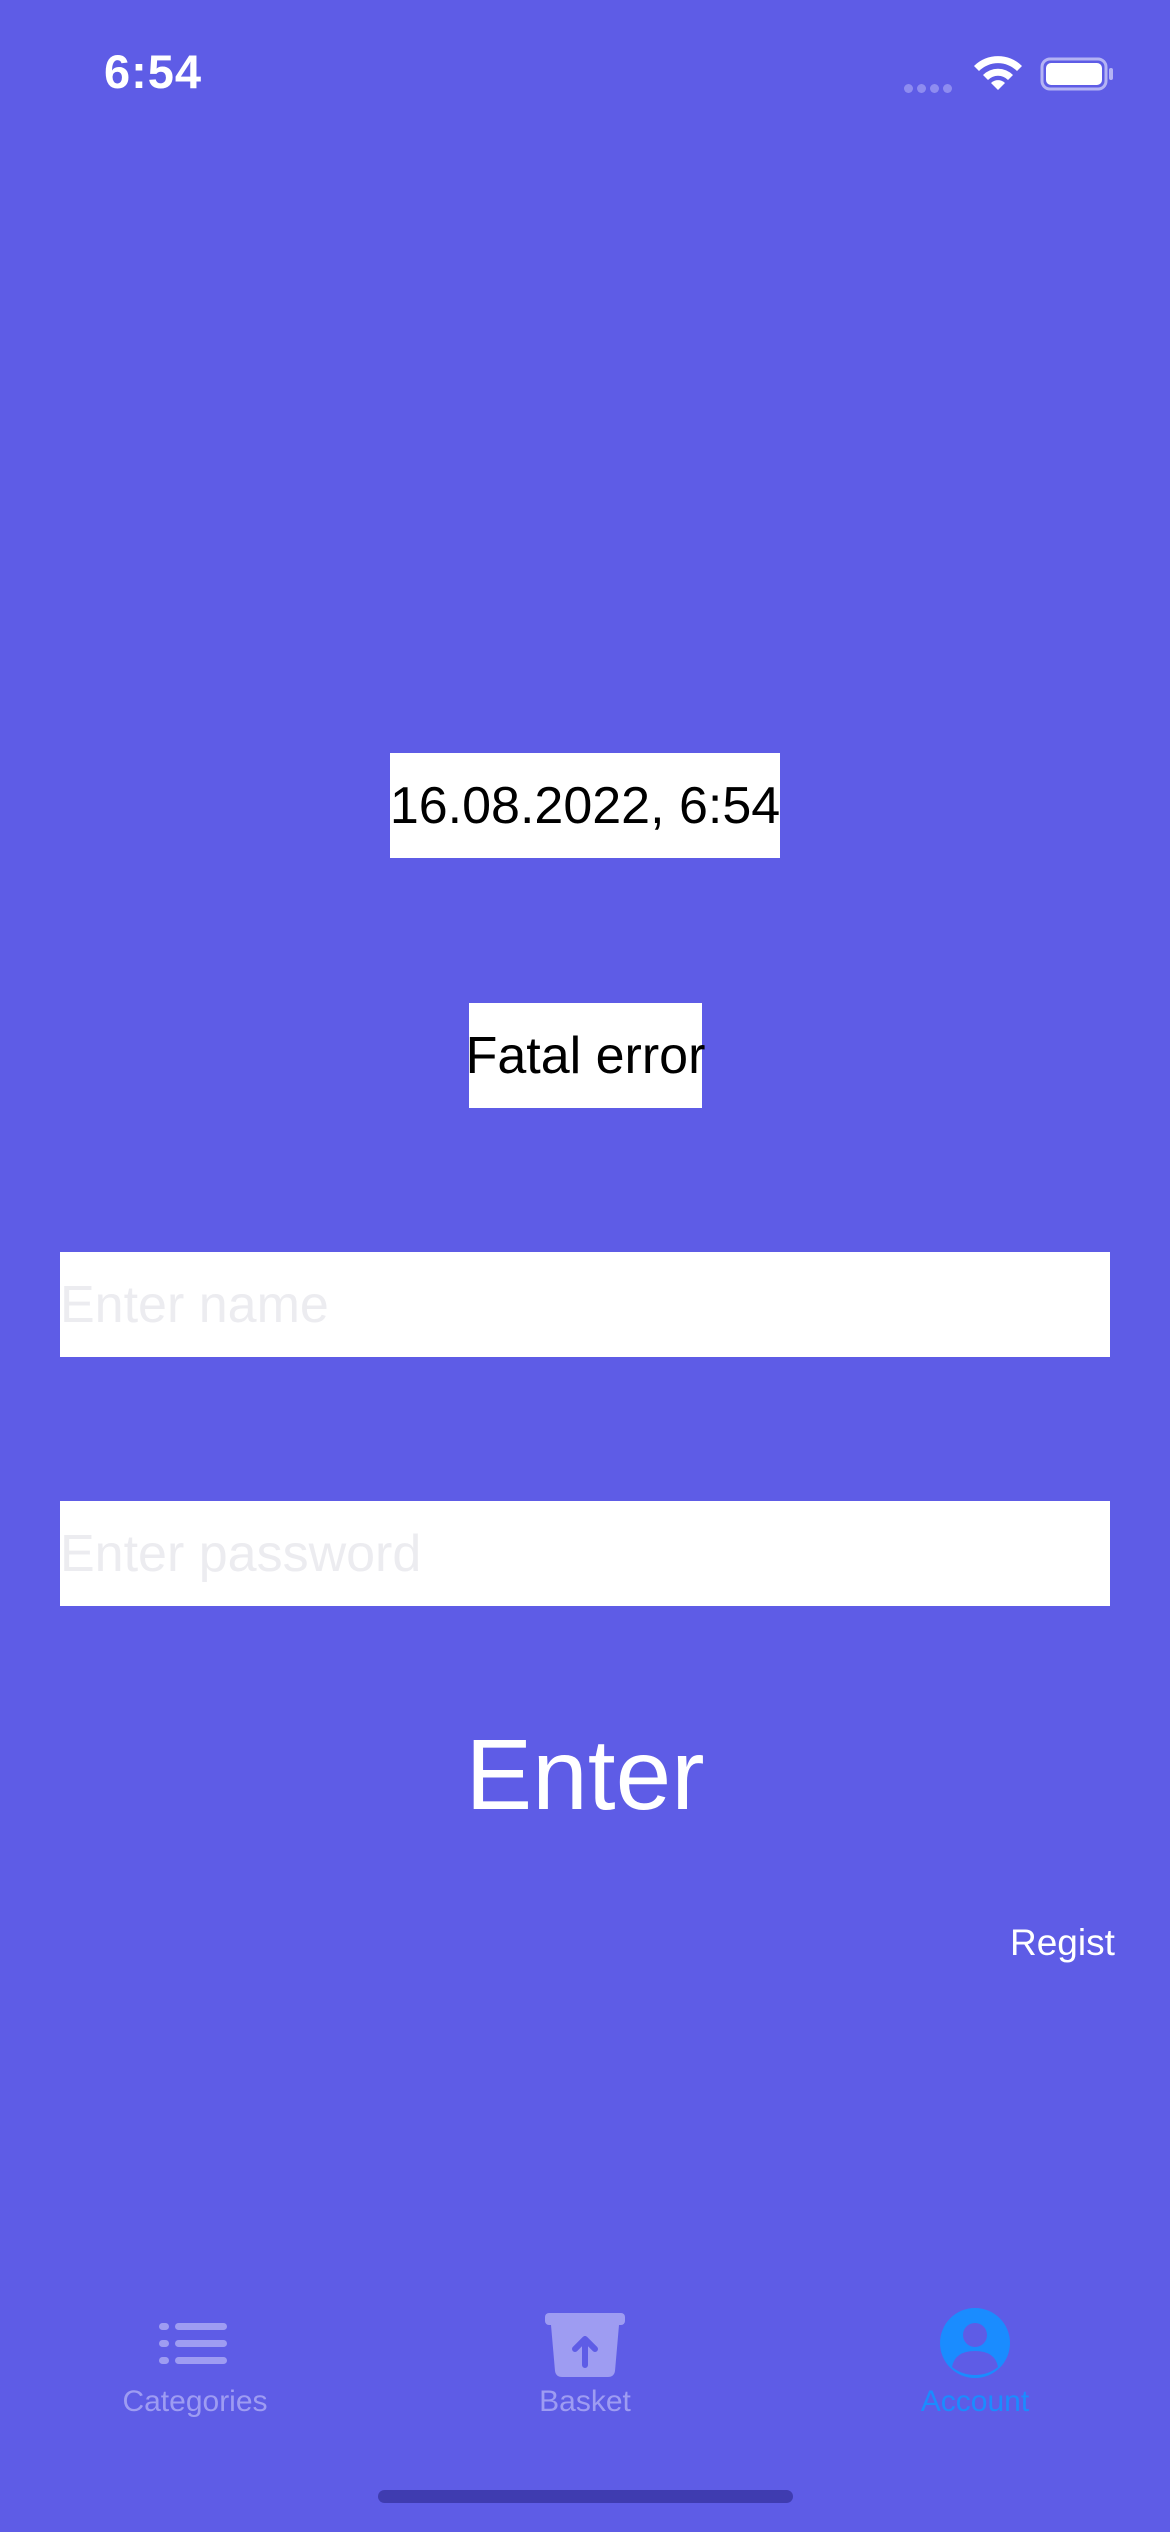 The image size is (1170, 2532). I want to click on tab-basket-label: Basket, so click(585, 2401).